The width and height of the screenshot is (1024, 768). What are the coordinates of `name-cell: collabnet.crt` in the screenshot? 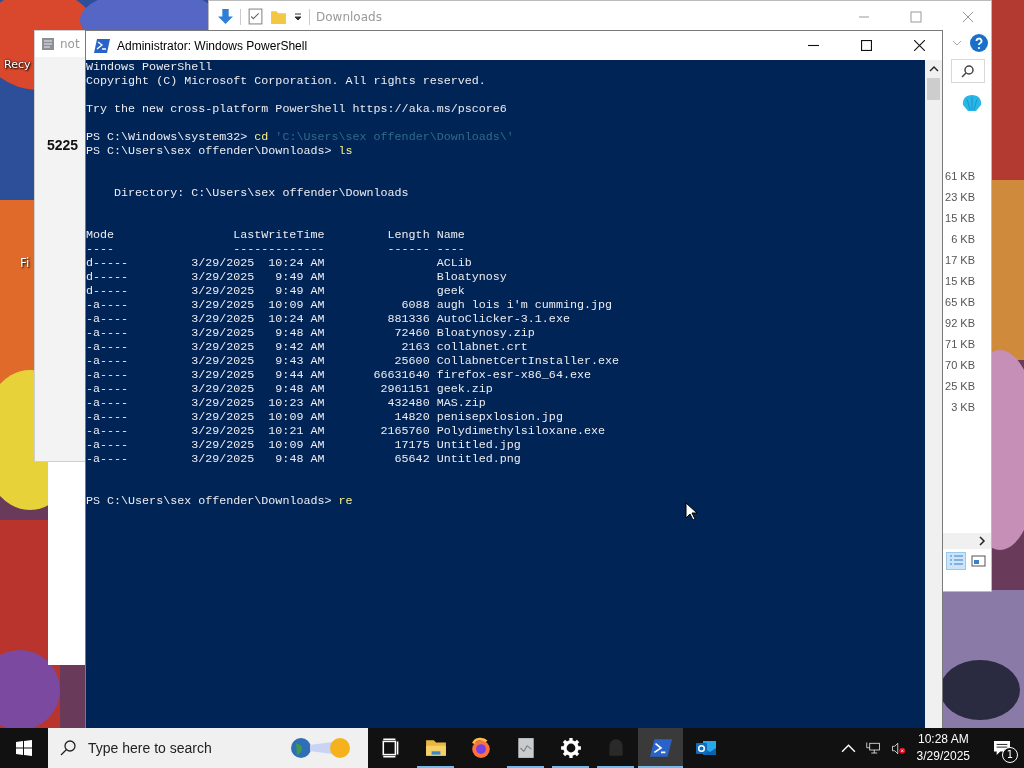 It's located at (482, 347).